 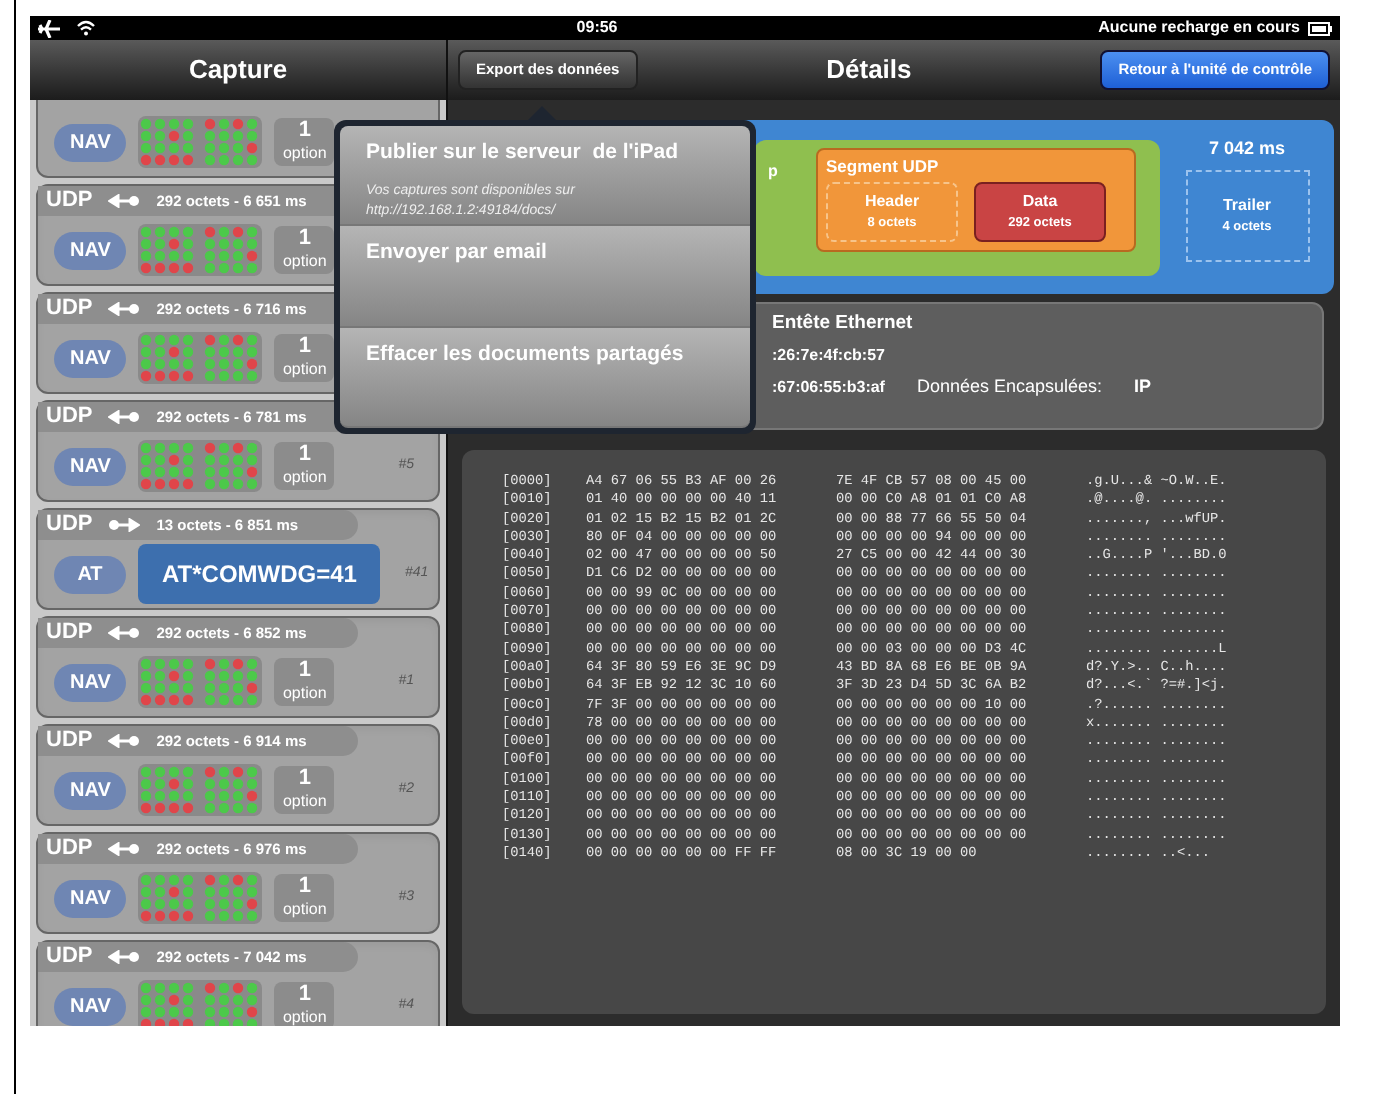 What do you see at coordinates (828, 388) in the screenshot?
I see `source-address: :67:06:55:b3:af` at bounding box center [828, 388].